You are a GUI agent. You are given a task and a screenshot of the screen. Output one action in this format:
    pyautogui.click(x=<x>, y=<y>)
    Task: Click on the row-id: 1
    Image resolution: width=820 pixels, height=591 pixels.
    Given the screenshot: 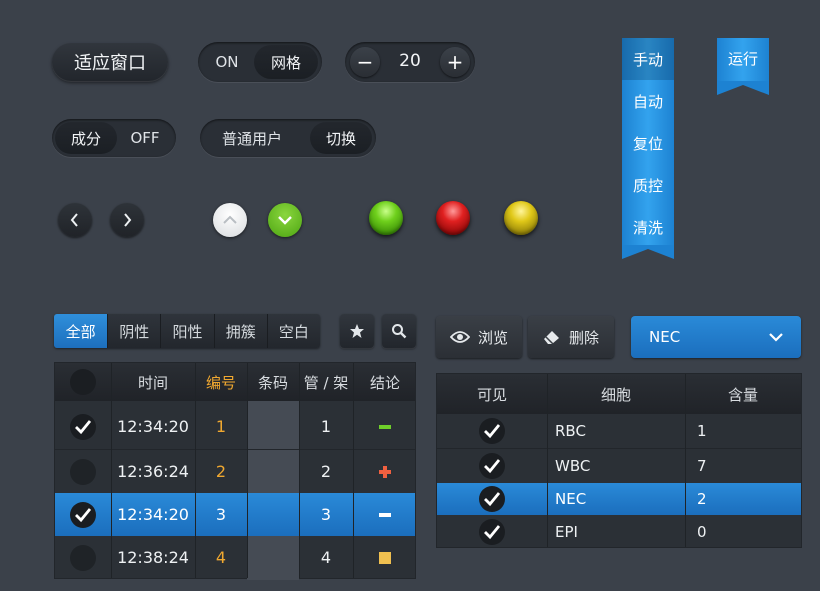 What is the action you would take?
    pyautogui.click(x=221, y=426)
    